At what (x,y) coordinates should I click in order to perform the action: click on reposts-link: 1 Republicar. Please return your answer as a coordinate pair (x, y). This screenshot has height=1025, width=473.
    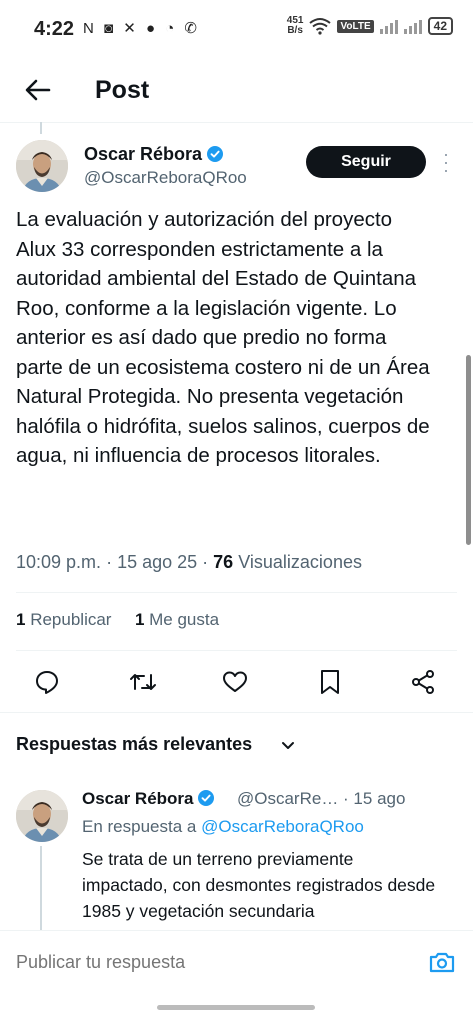
    Looking at the image, I should click on (63, 619).